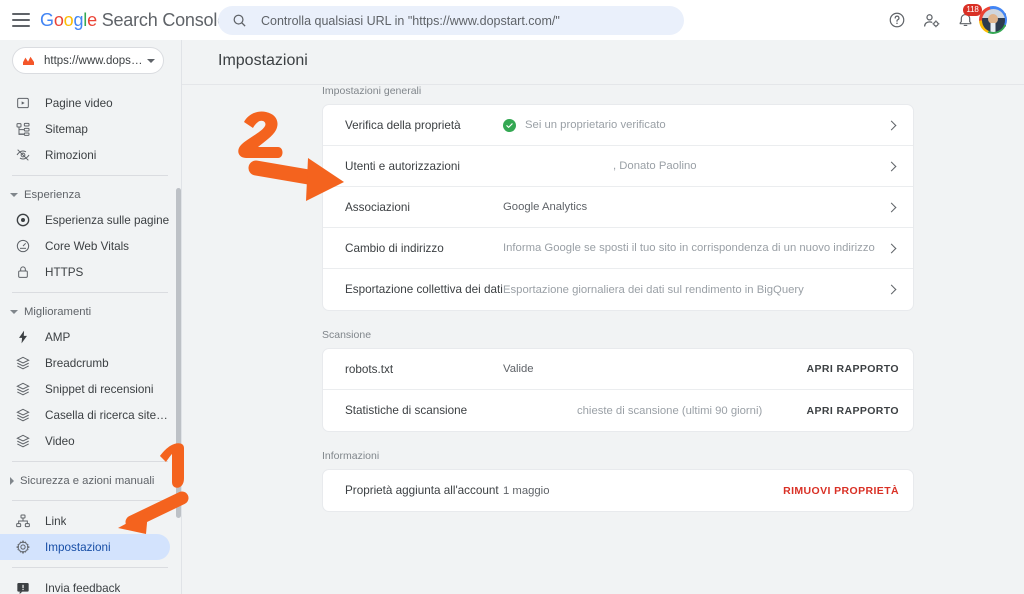  I want to click on page-experience-icon, so click(23, 220).